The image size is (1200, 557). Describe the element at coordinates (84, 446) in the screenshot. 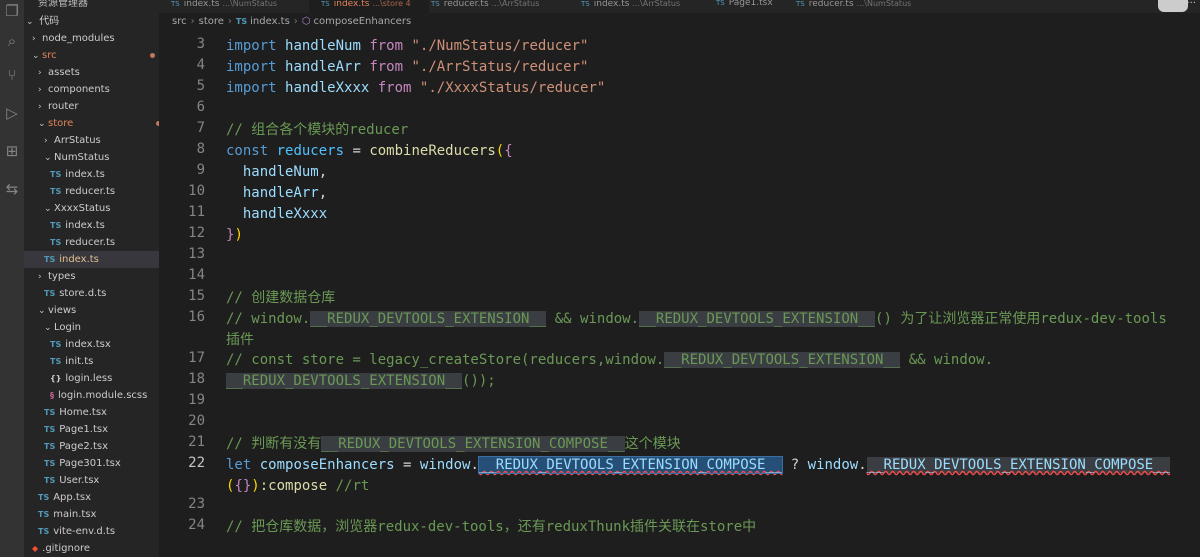

I see `tree-item-label: Page2.tsx` at that location.